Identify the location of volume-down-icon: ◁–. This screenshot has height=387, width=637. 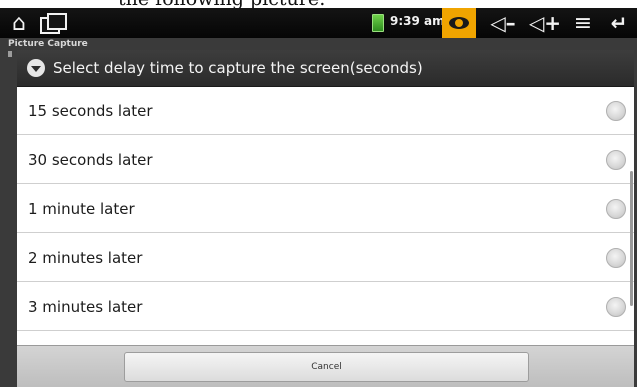
(503, 23).